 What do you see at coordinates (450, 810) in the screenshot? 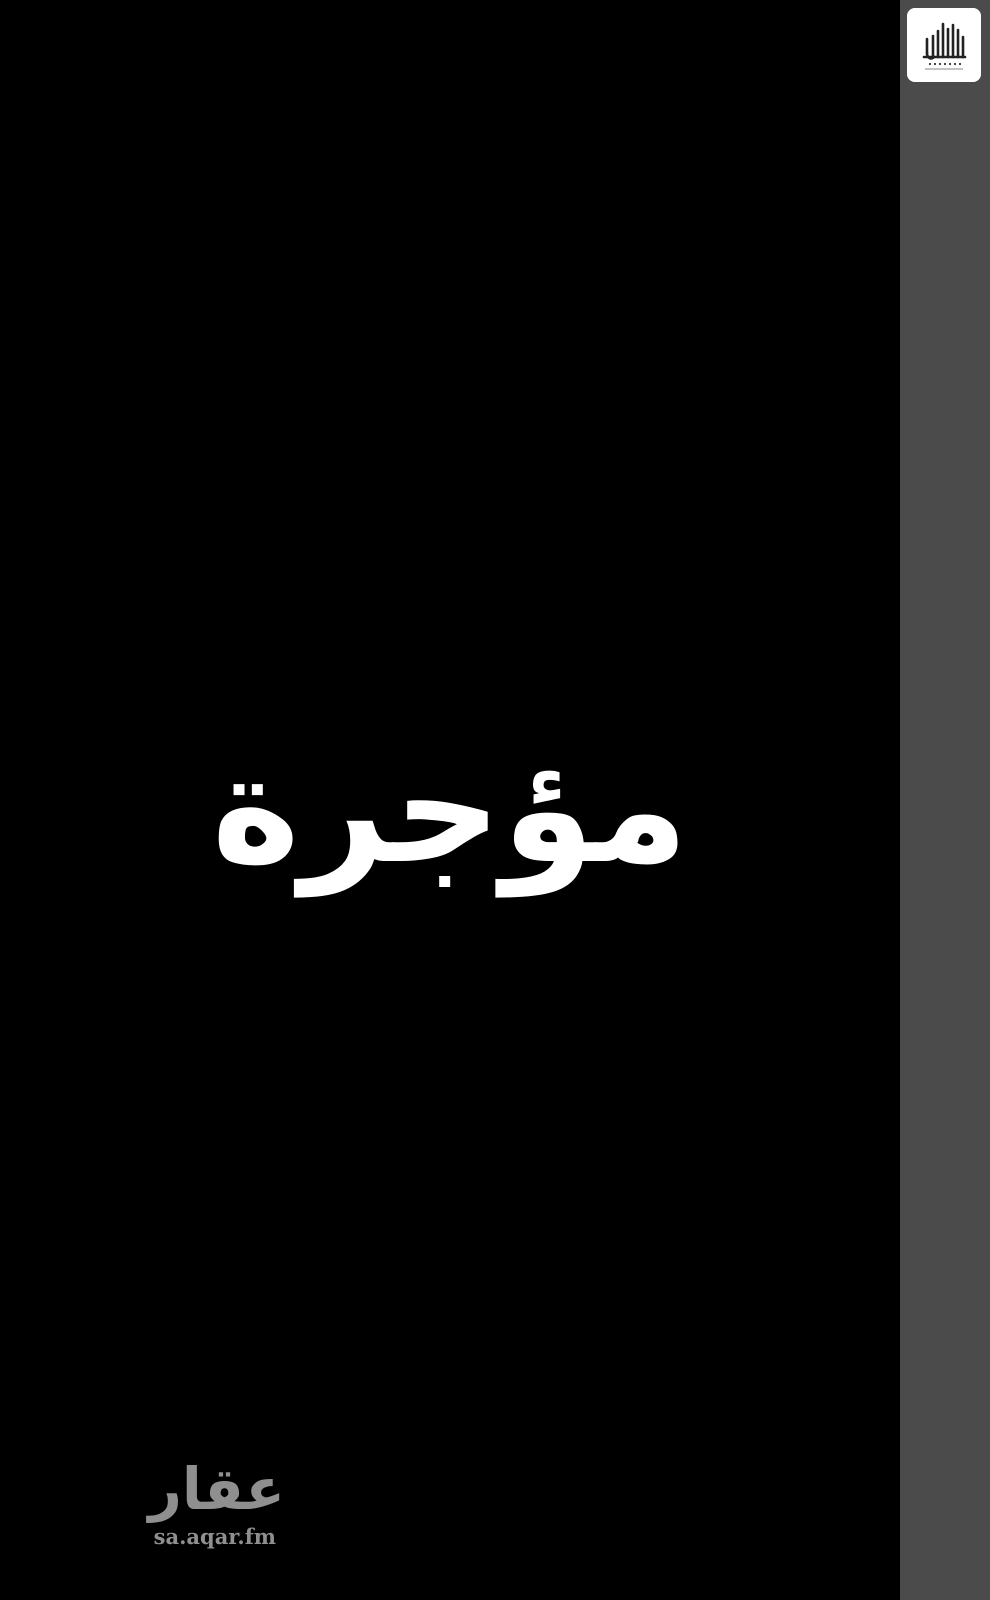
I see `rented-status-text: مؤجرة` at bounding box center [450, 810].